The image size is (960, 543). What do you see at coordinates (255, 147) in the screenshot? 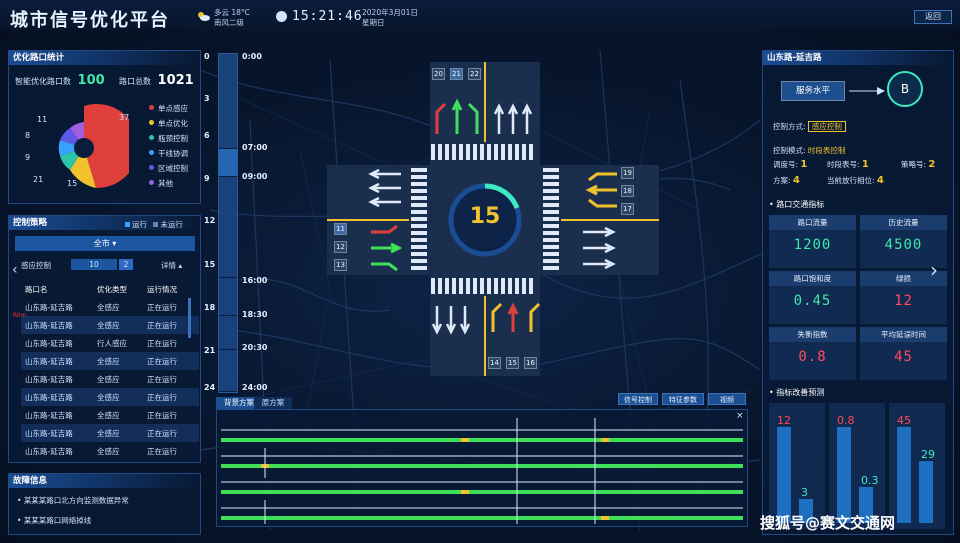
I see `timeline-time: 07:00` at bounding box center [255, 147].